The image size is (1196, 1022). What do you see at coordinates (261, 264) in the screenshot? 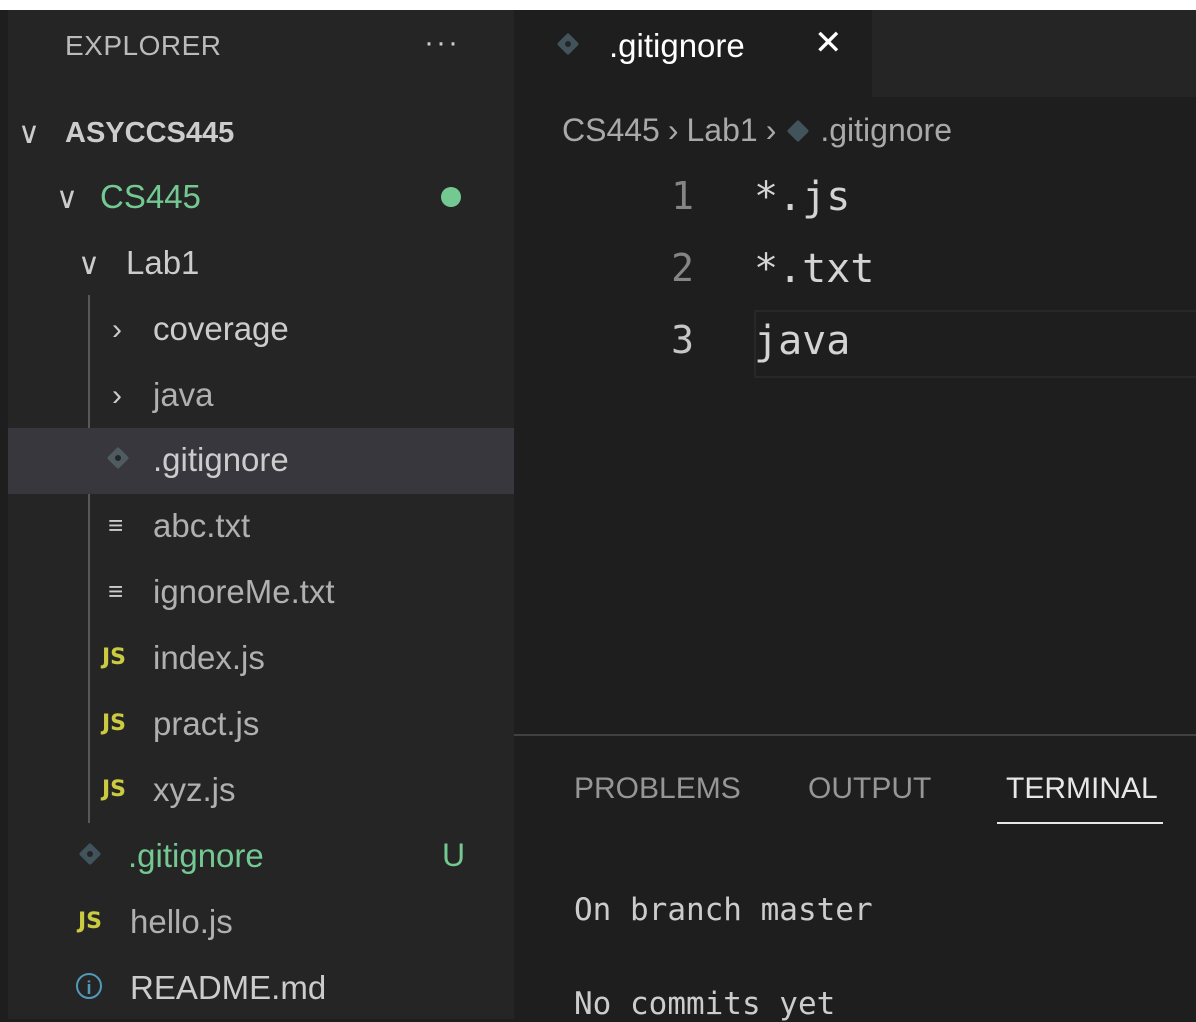
I see `tree-folder-lab1: ∨ Lab1` at bounding box center [261, 264].